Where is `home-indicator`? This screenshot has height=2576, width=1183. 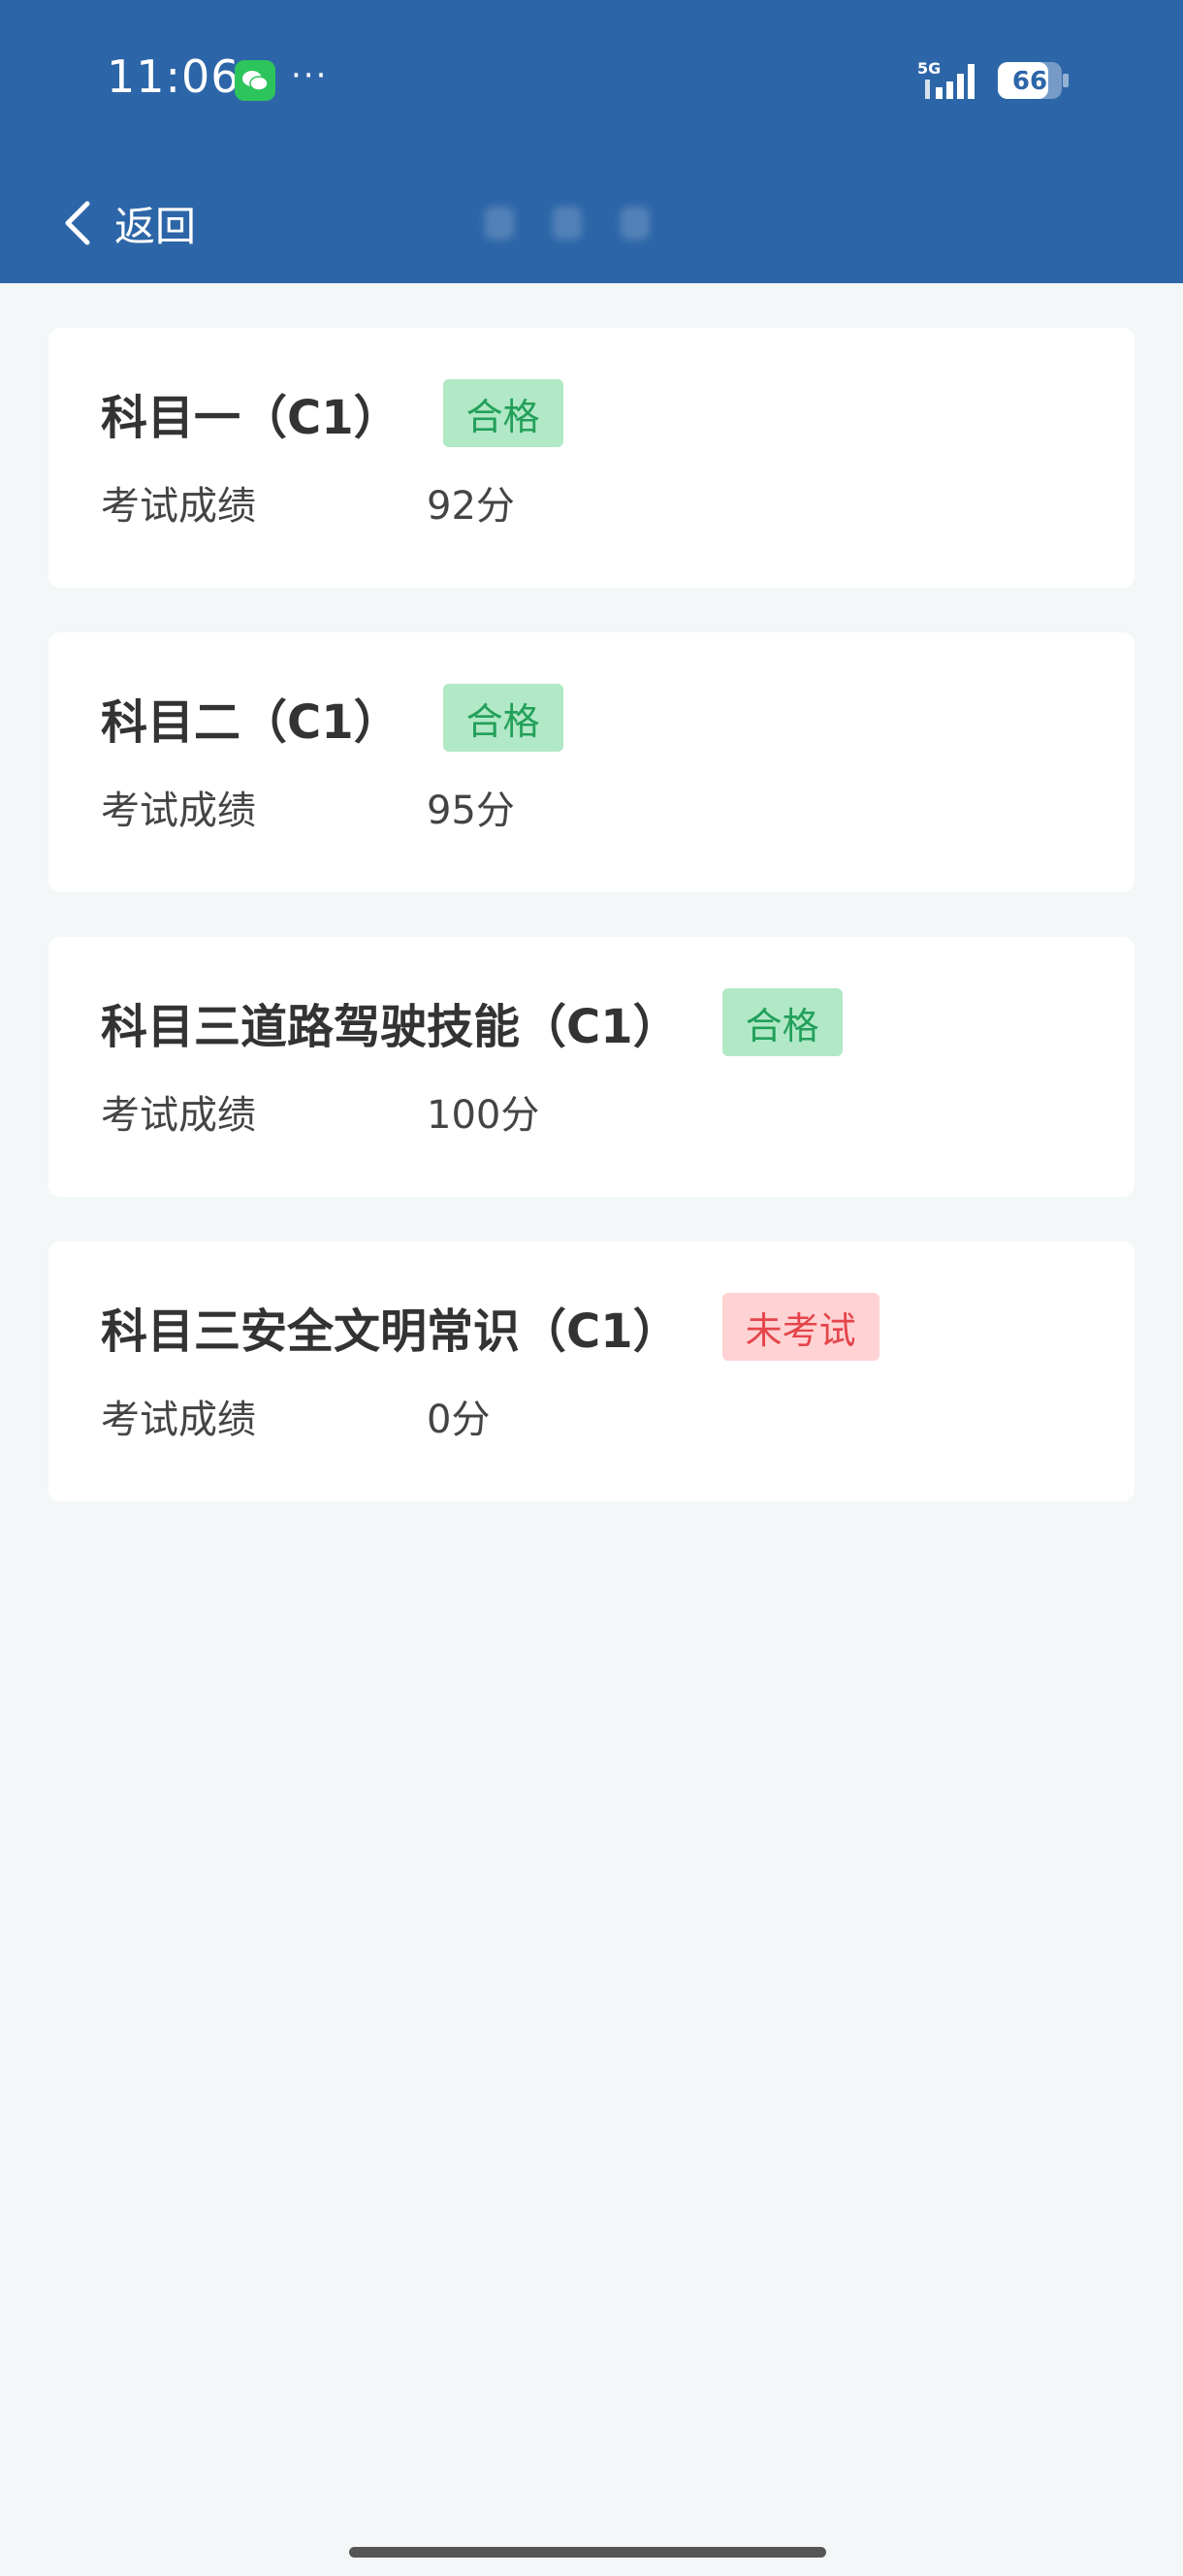 home-indicator is located at coordinates (587, 2552).